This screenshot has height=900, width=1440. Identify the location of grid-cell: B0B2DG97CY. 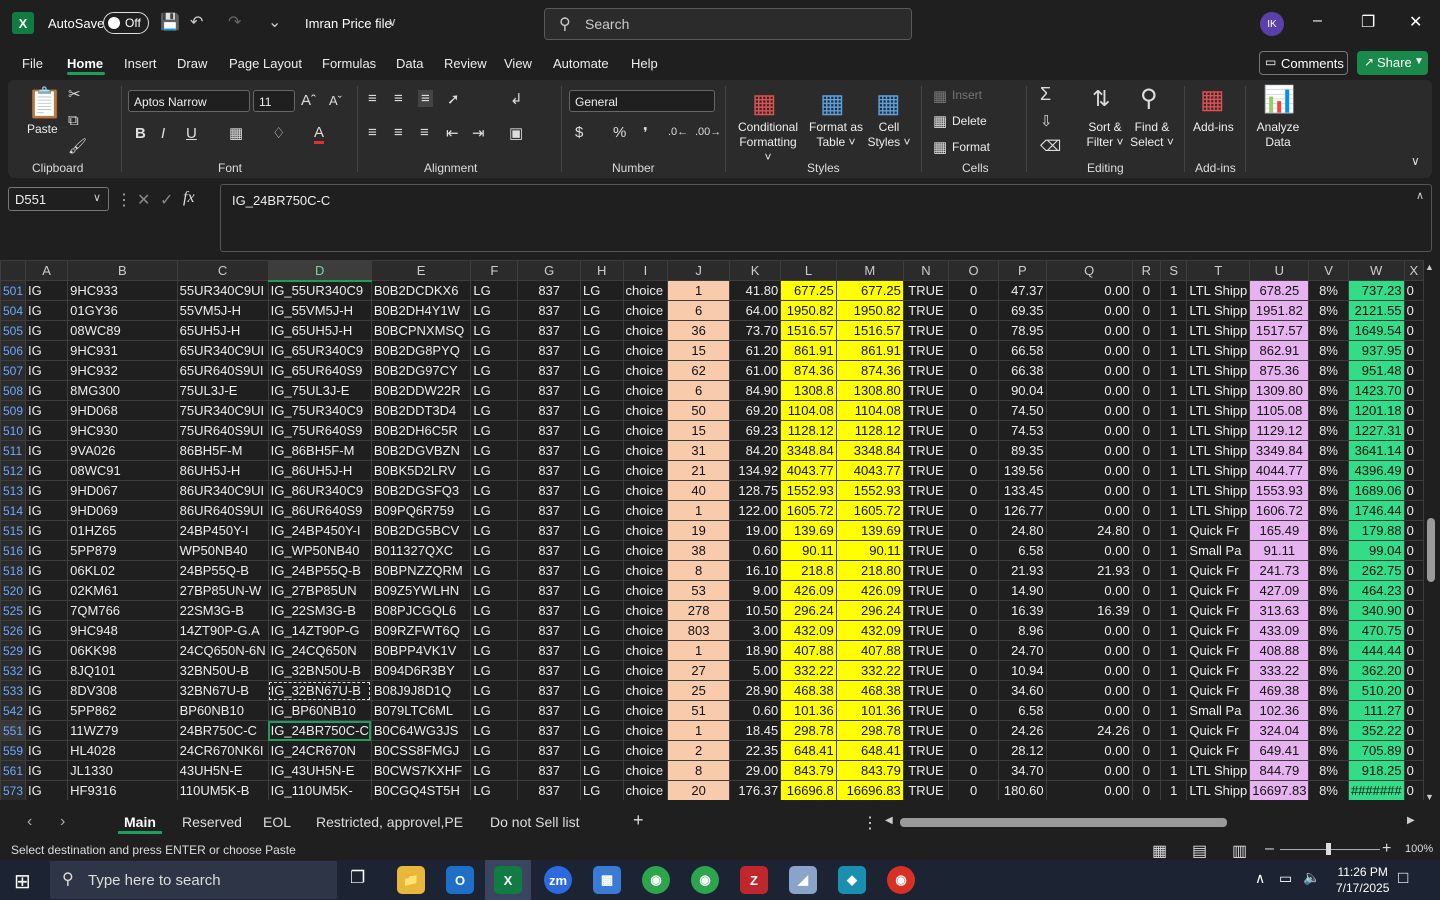
(421, 370).